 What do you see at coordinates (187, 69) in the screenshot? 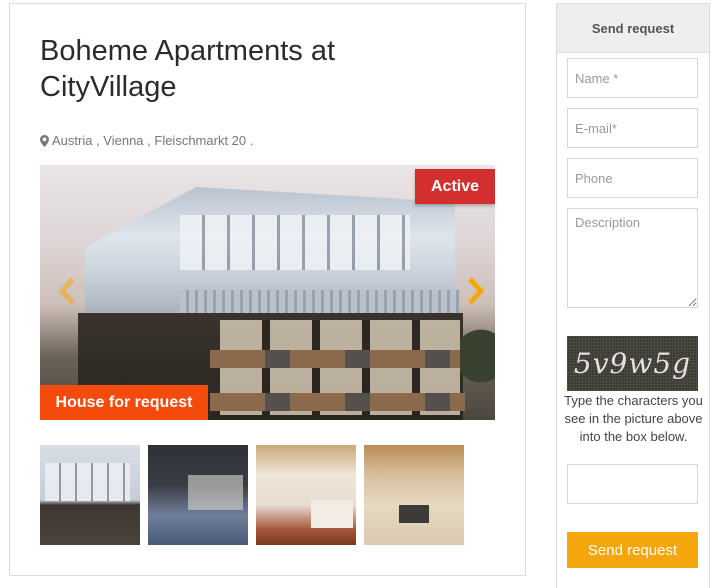
I see `listing-title: Boheme Apartments at CityVillage` at bounding box center [187, 69].